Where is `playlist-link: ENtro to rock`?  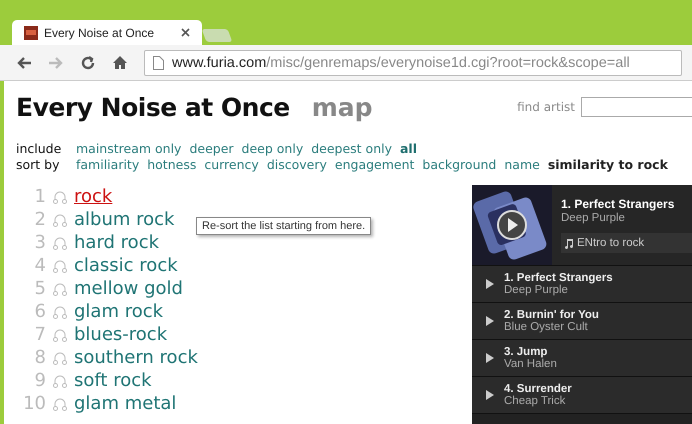 playlist-link: ENtro to rock is located at coordinates (626, 243).